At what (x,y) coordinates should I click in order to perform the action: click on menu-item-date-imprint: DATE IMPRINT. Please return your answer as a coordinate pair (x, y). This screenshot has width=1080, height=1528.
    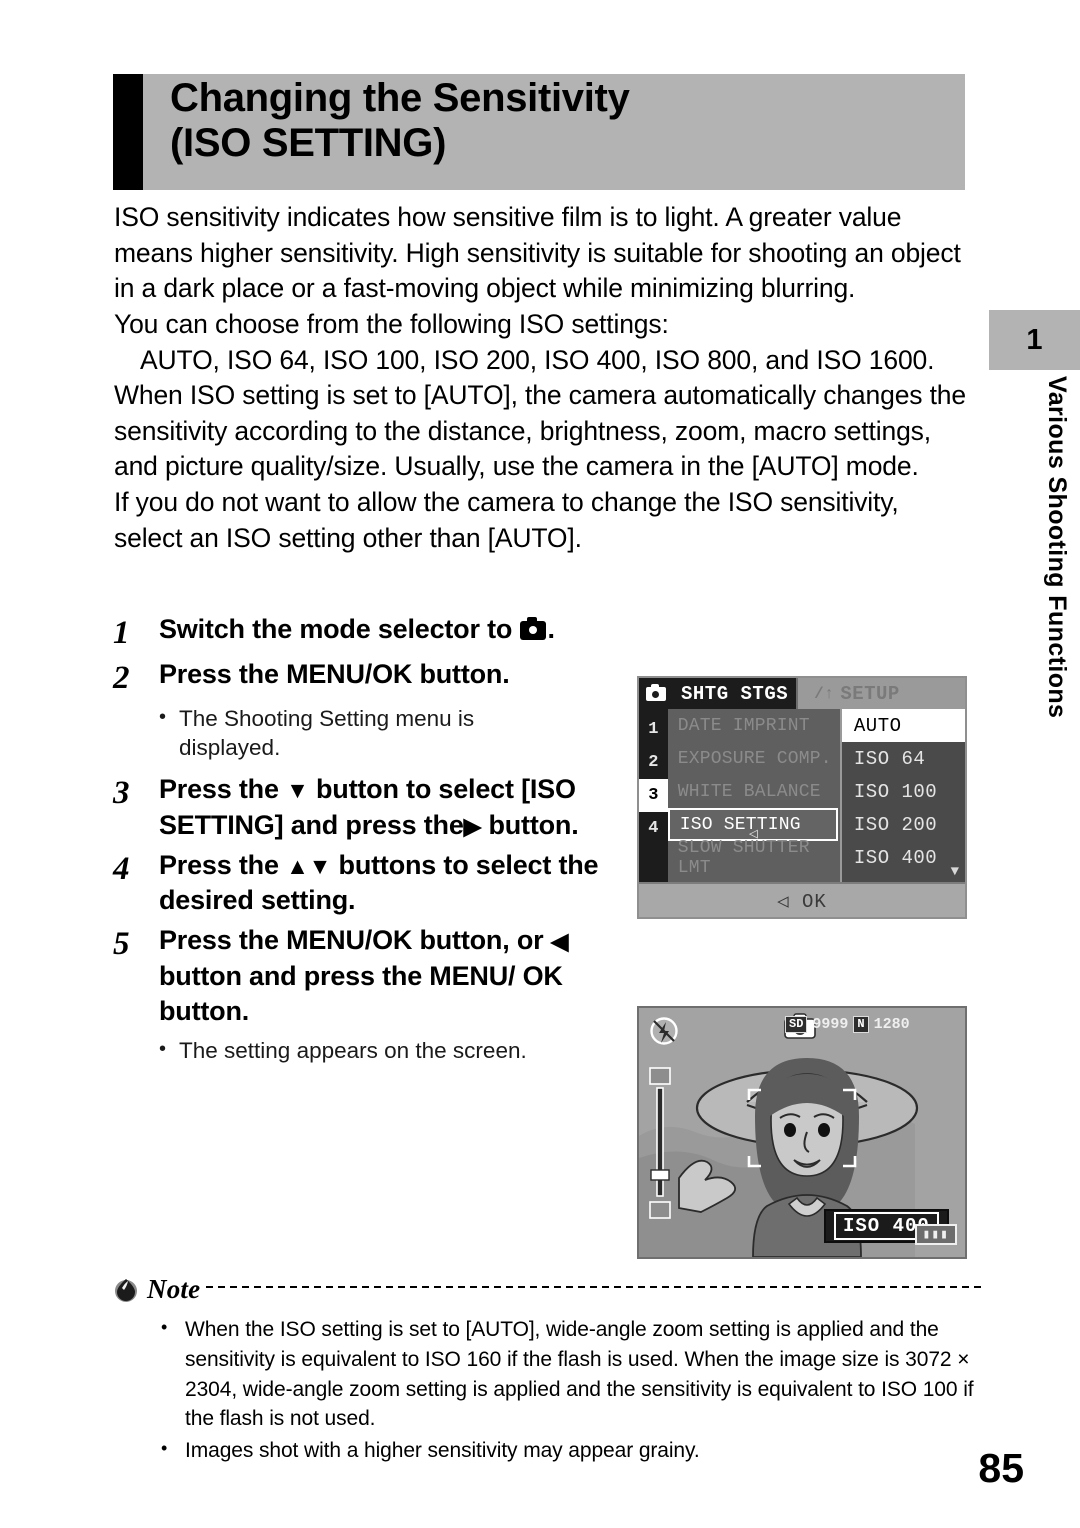
    Looking at the image, I should click on (754, 725).